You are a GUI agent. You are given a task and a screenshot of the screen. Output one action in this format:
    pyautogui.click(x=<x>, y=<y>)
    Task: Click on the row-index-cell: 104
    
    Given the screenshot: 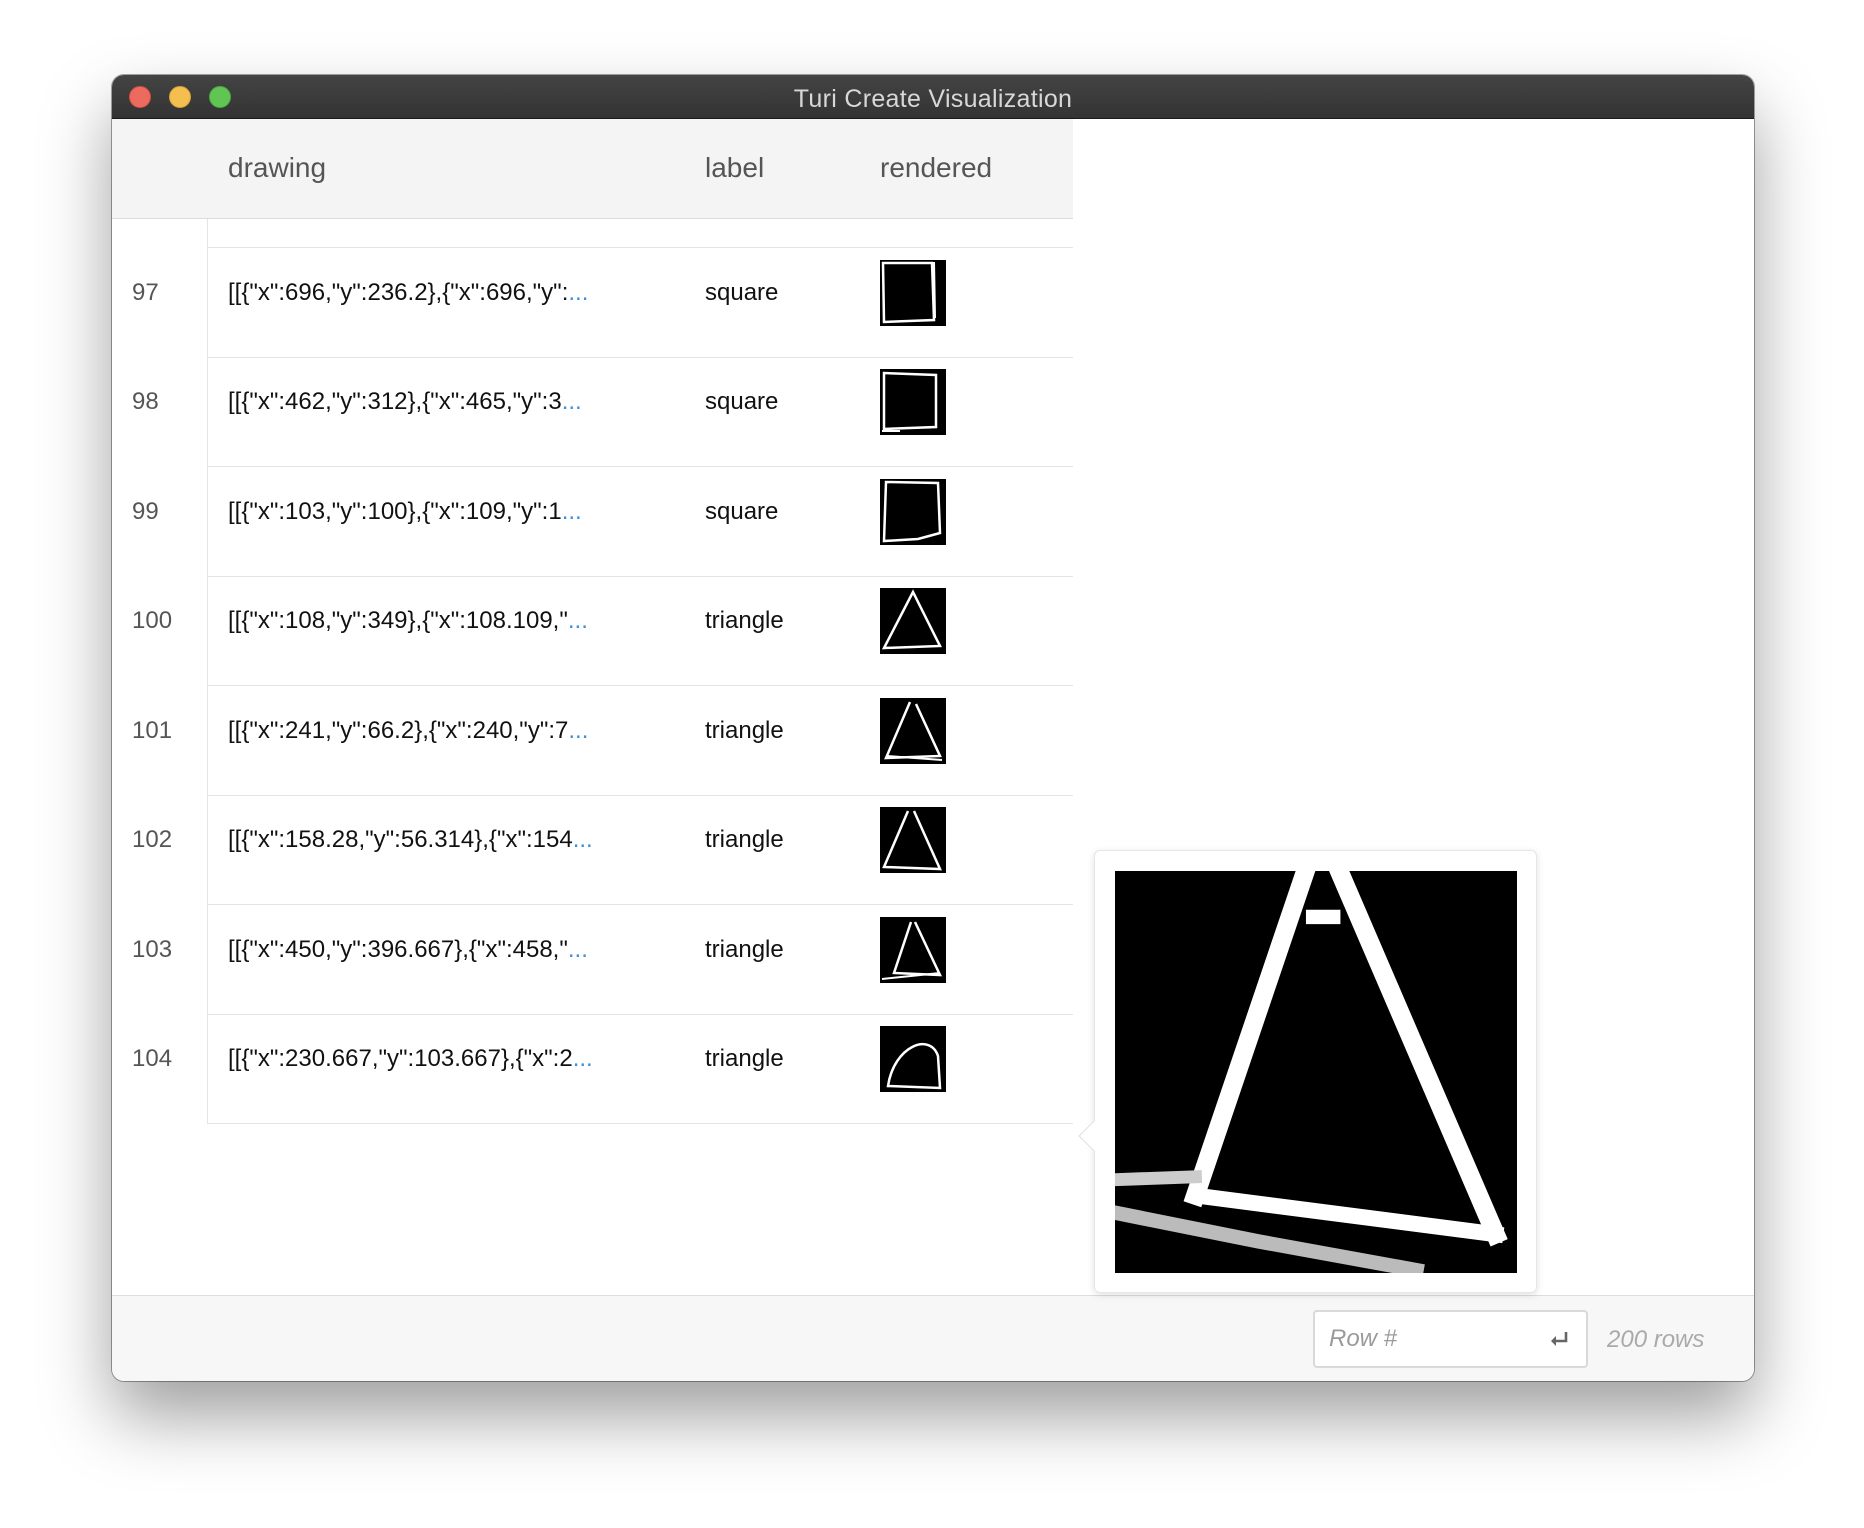 What is the action you would take?
    pyautogui.click(x=160, y=1059)
    